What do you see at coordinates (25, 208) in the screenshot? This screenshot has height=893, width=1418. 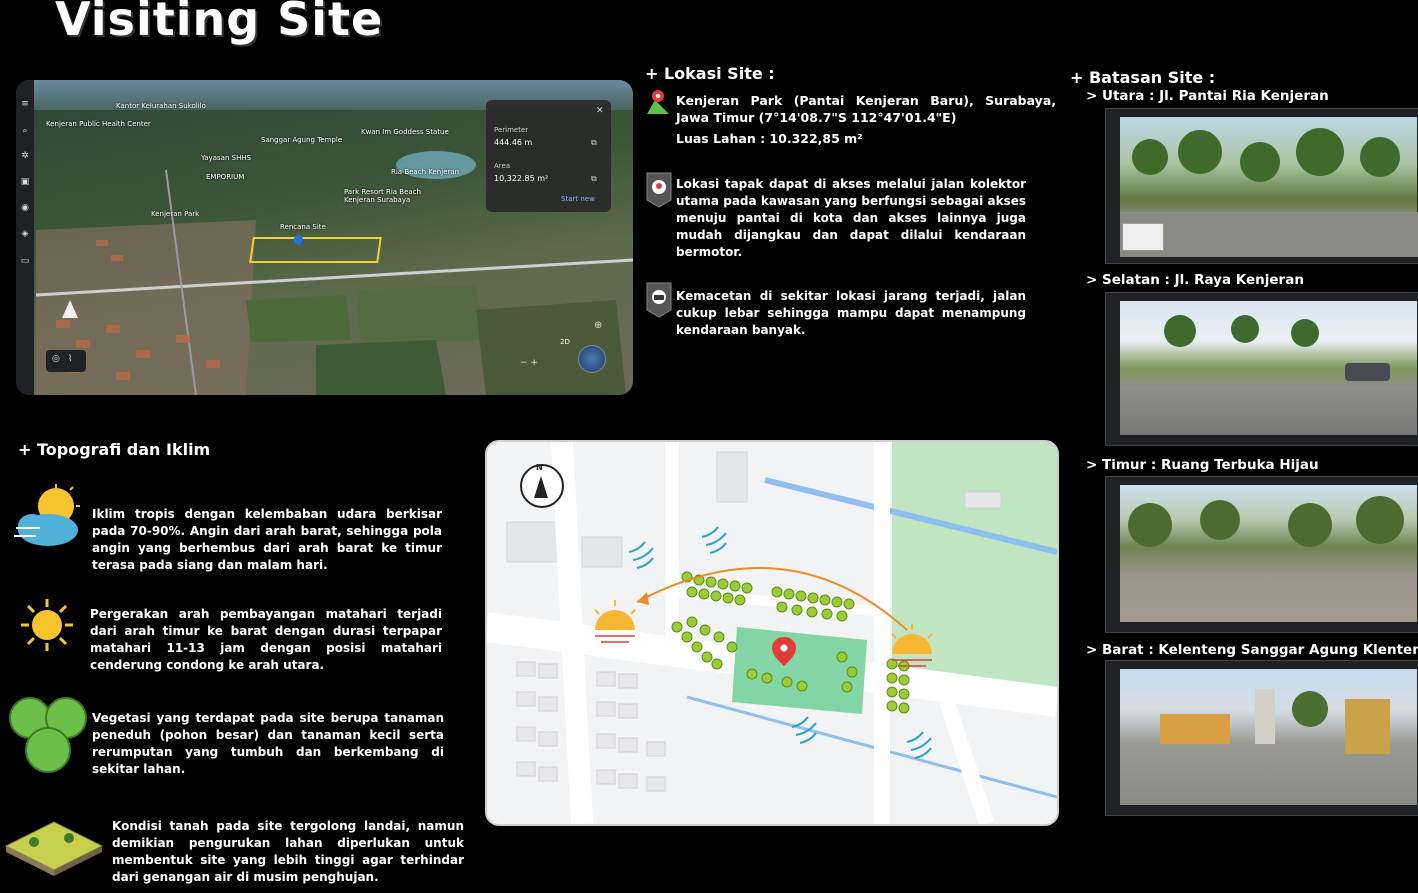 I see `pin-icon: ◉` at bounding box center [25, 208].